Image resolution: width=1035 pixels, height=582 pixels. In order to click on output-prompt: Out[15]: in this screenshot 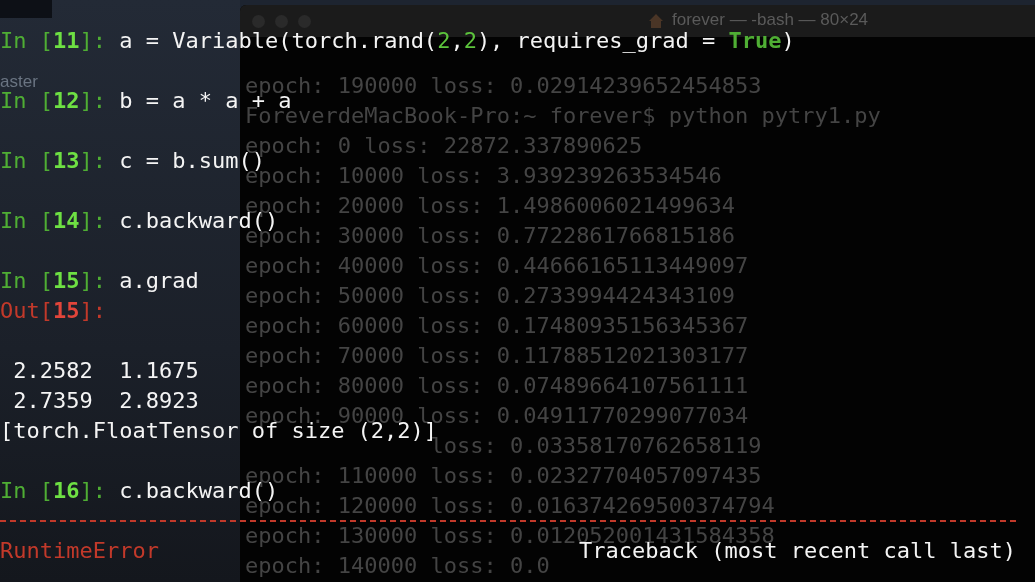, I will do `click(53, 310)`.